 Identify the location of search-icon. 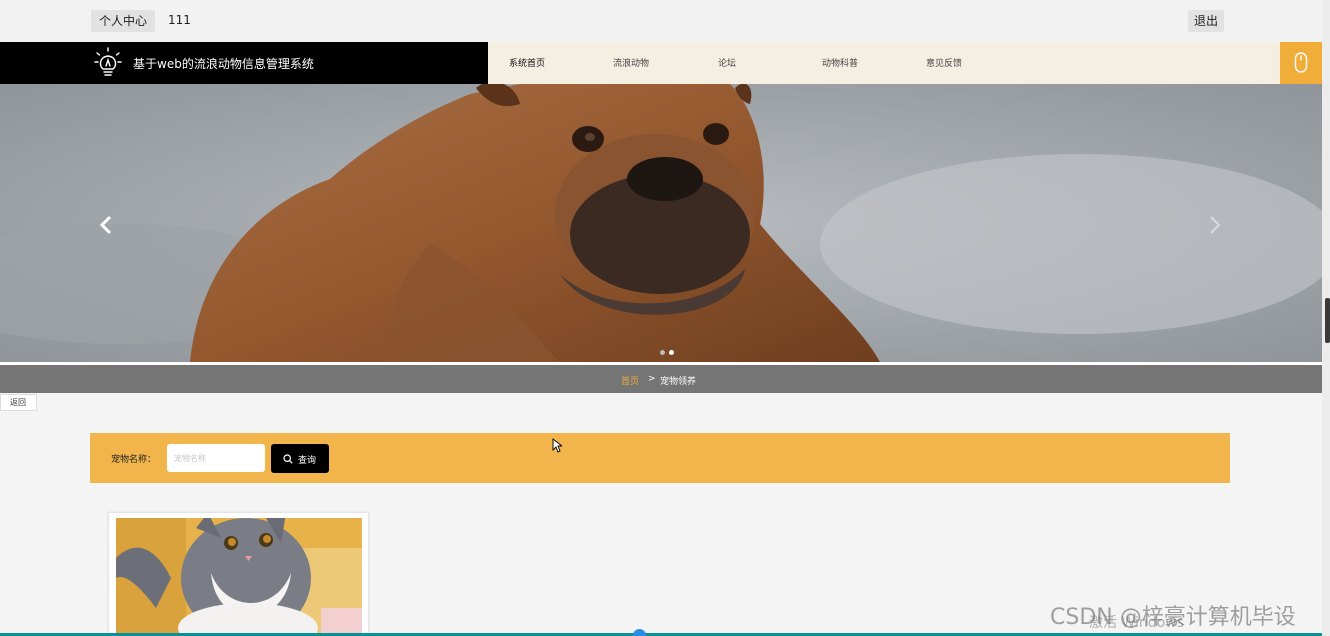
(288, 459).